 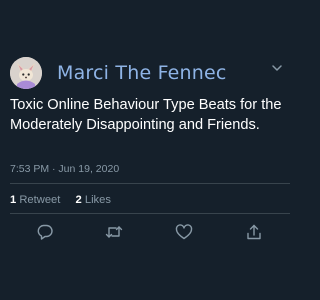 What do you see at coordinates (78, 200) in the screenshot?
I see `likes-count: 2` at bounding box center [78, 200].